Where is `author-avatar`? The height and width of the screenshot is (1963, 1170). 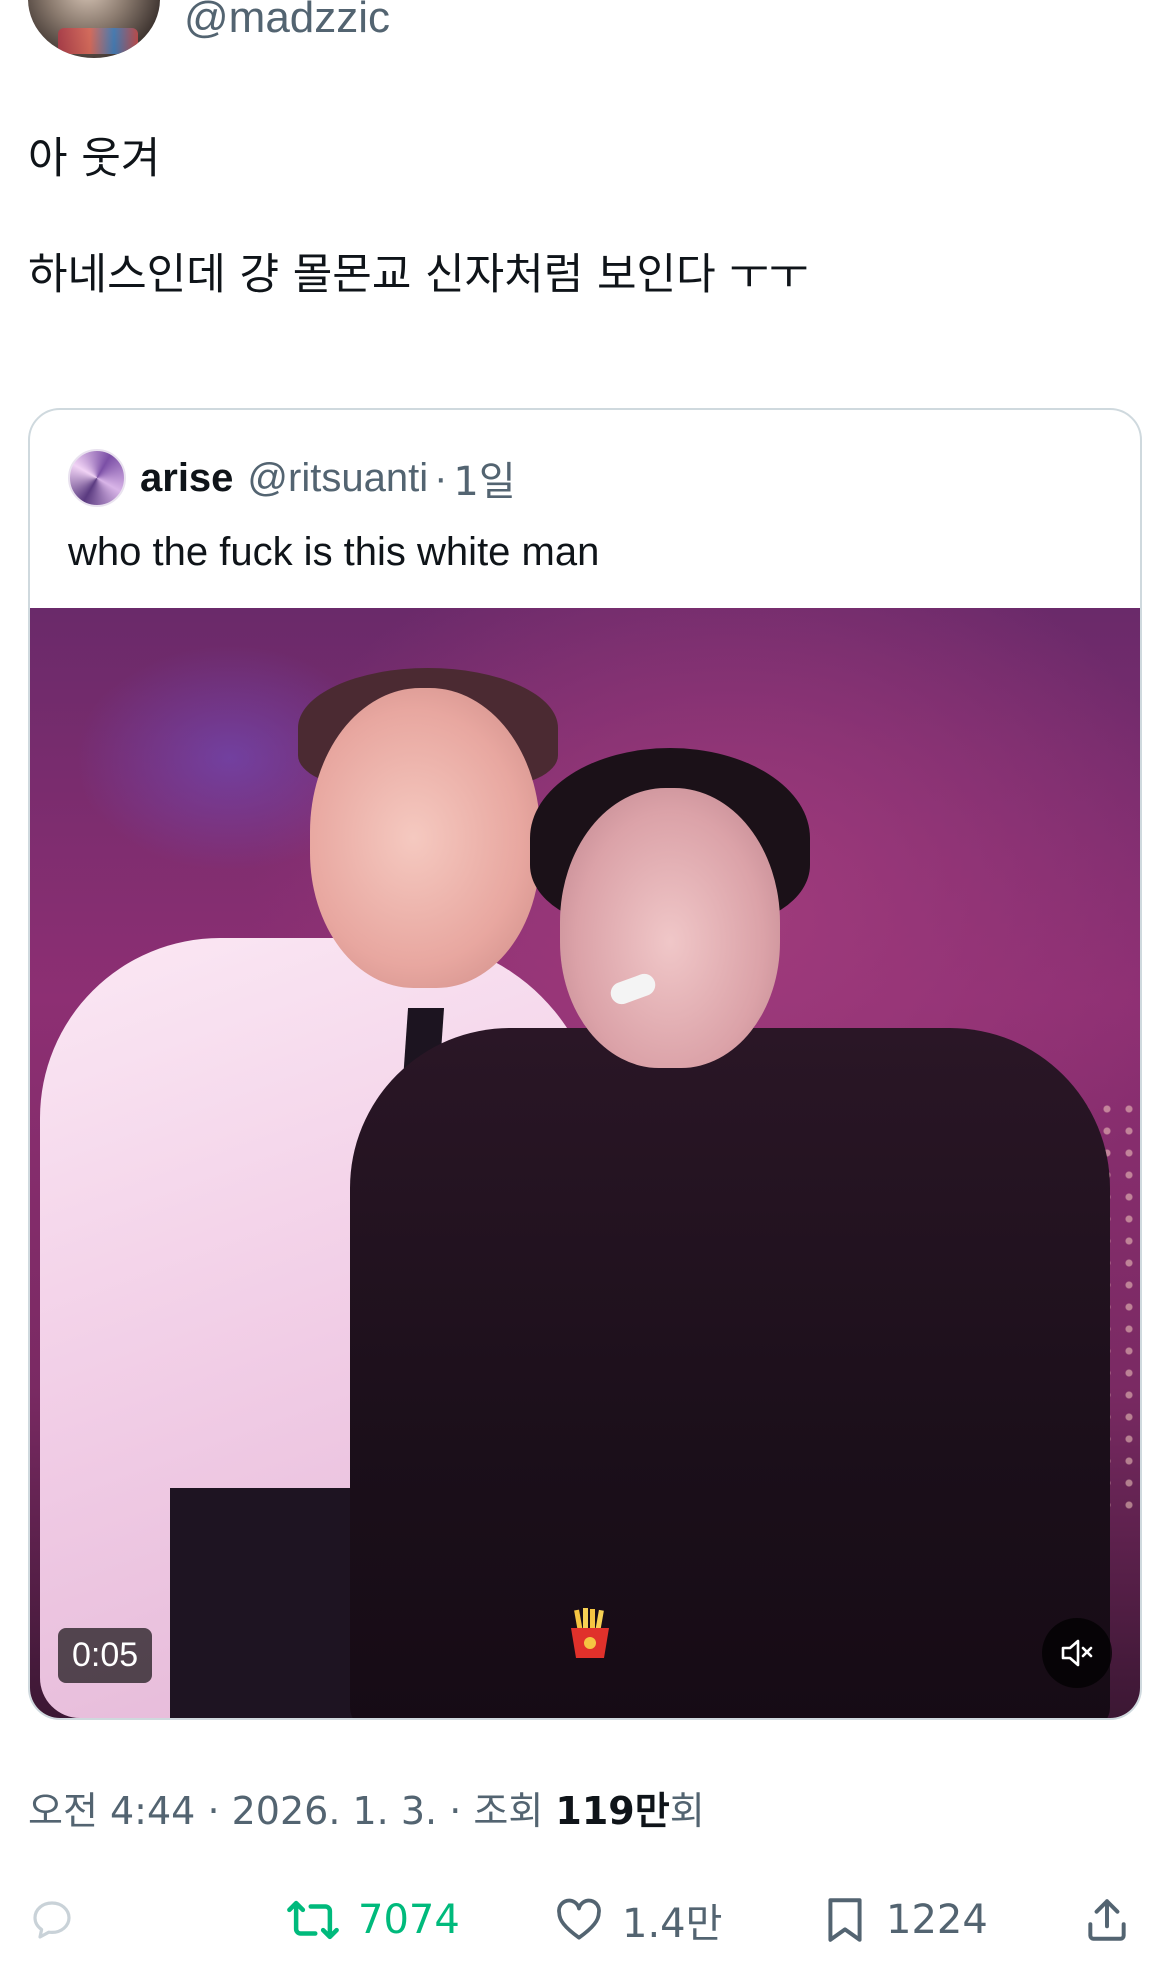 author-avatar is located at coordinates (94, 29).